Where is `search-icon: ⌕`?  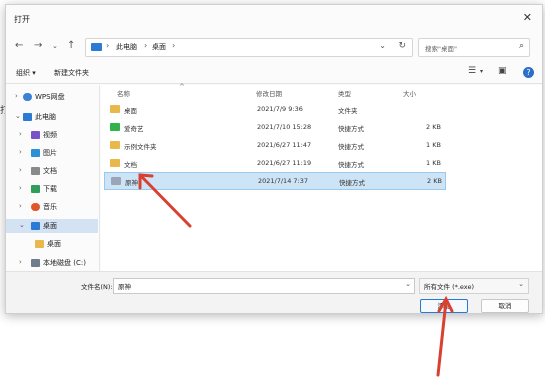 search-icon: ⌕ is located at coordinates (521, 46).